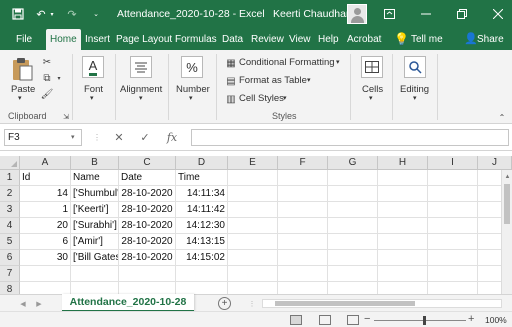  I want to click on insert-function-icon: fx, so click(172, 137).